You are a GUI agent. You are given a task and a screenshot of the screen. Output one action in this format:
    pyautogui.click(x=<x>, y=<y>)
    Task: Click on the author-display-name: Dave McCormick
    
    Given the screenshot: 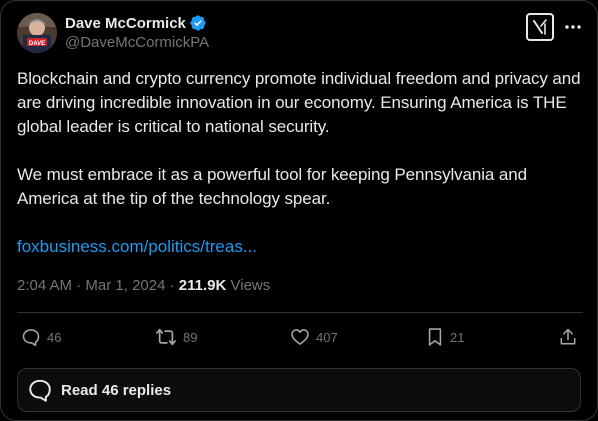 What is the action you would take?
    pyautogui.click(x=125, y=23)
    